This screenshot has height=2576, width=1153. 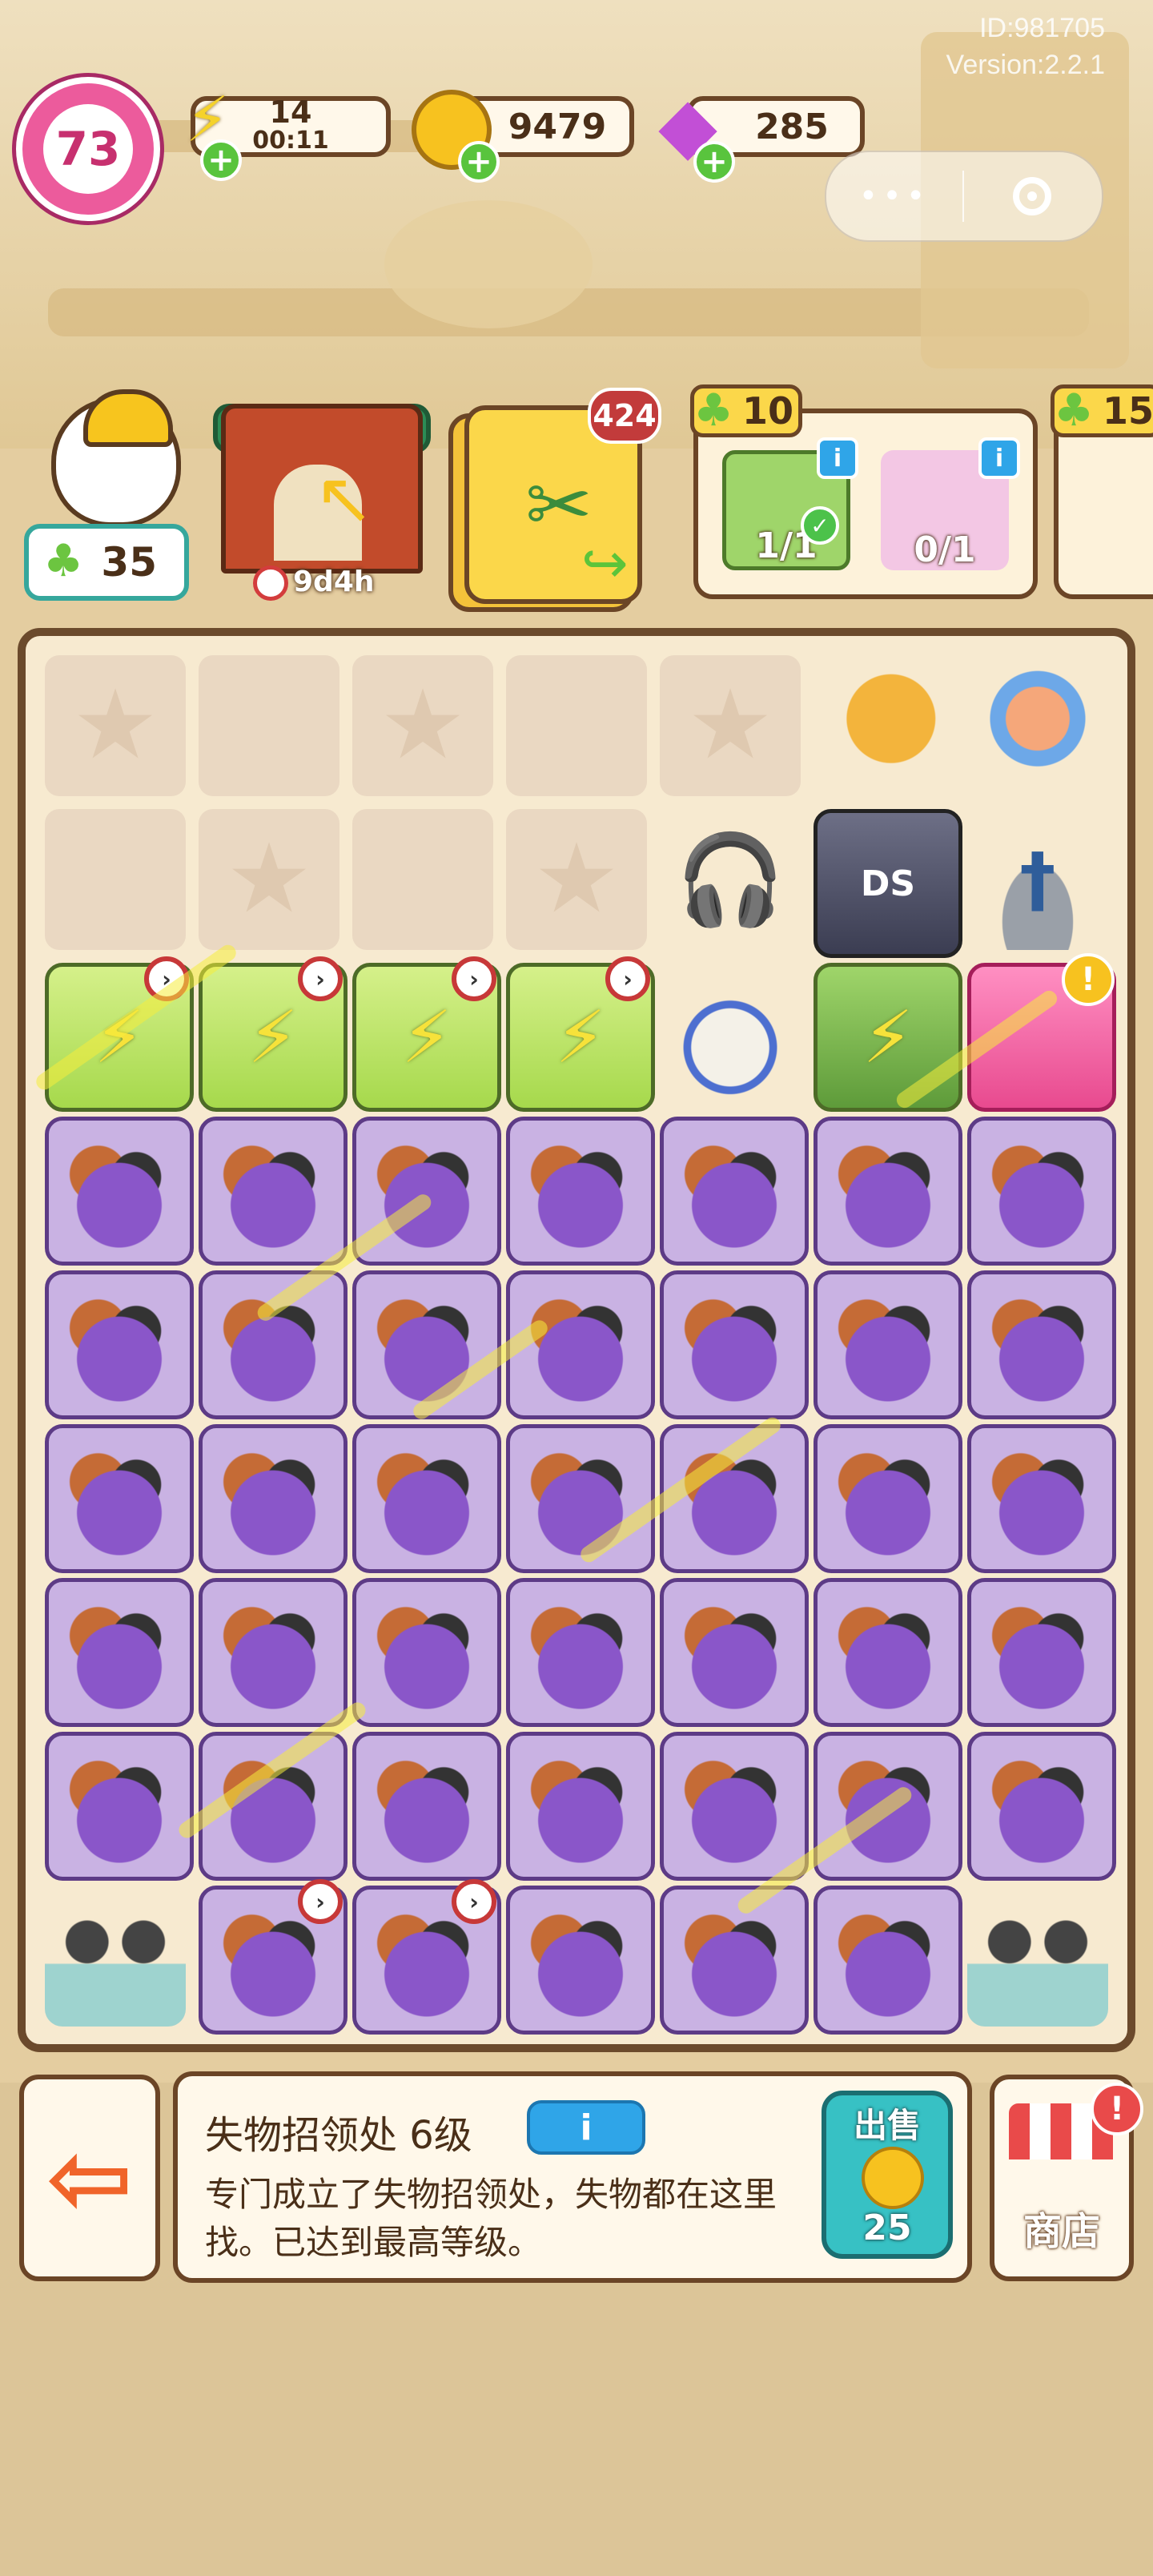 I want to click on green-arrow-icon: ↪, so click(x=605, y=563).